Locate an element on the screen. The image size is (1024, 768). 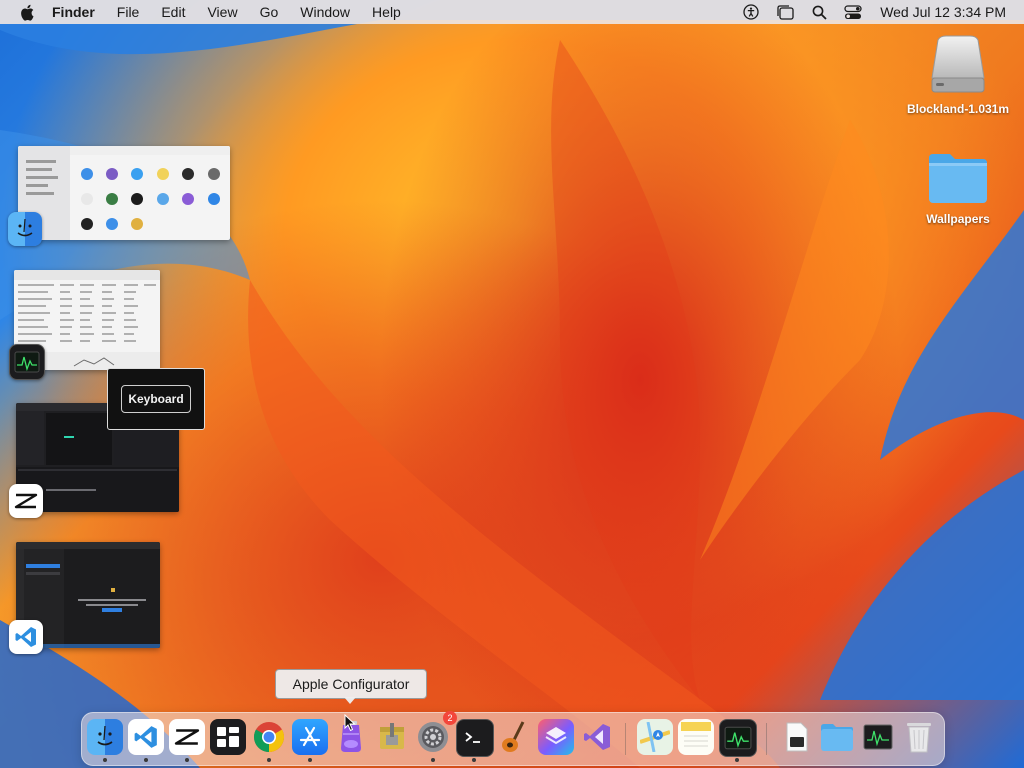
dock-chrome-icon is located at coordinates (269, 737).